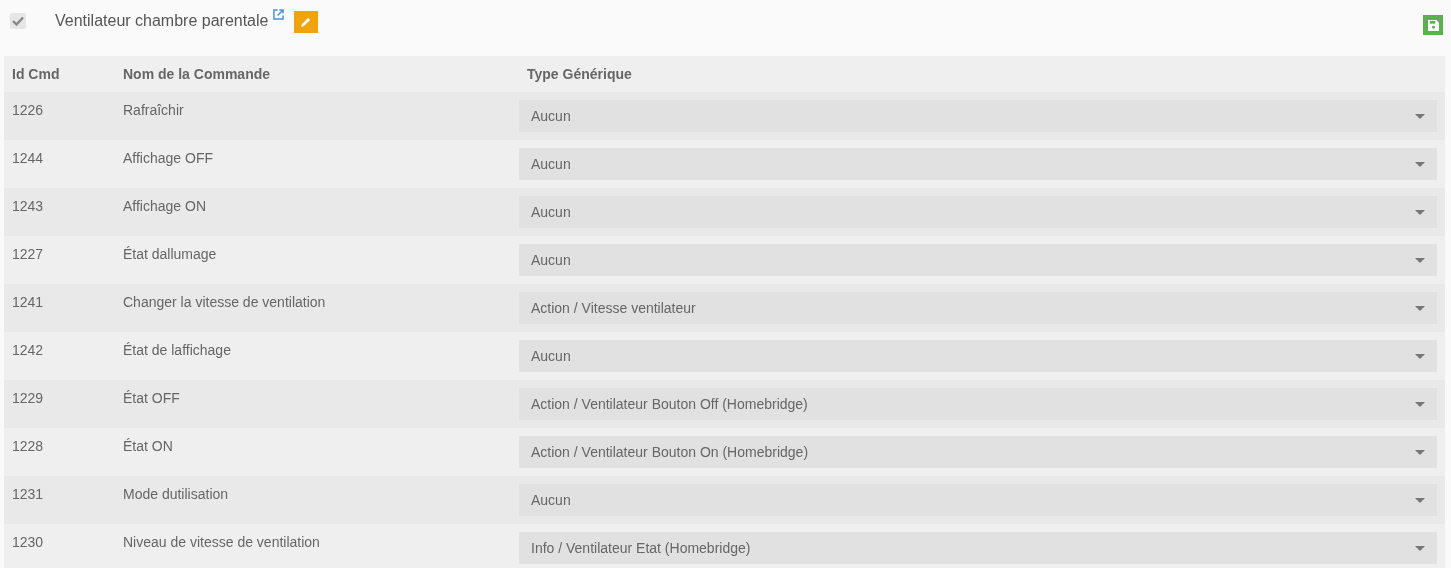 The width and height of the screenshot is (1451, 568). I want to click on external-link-icon, so click(279, 14).